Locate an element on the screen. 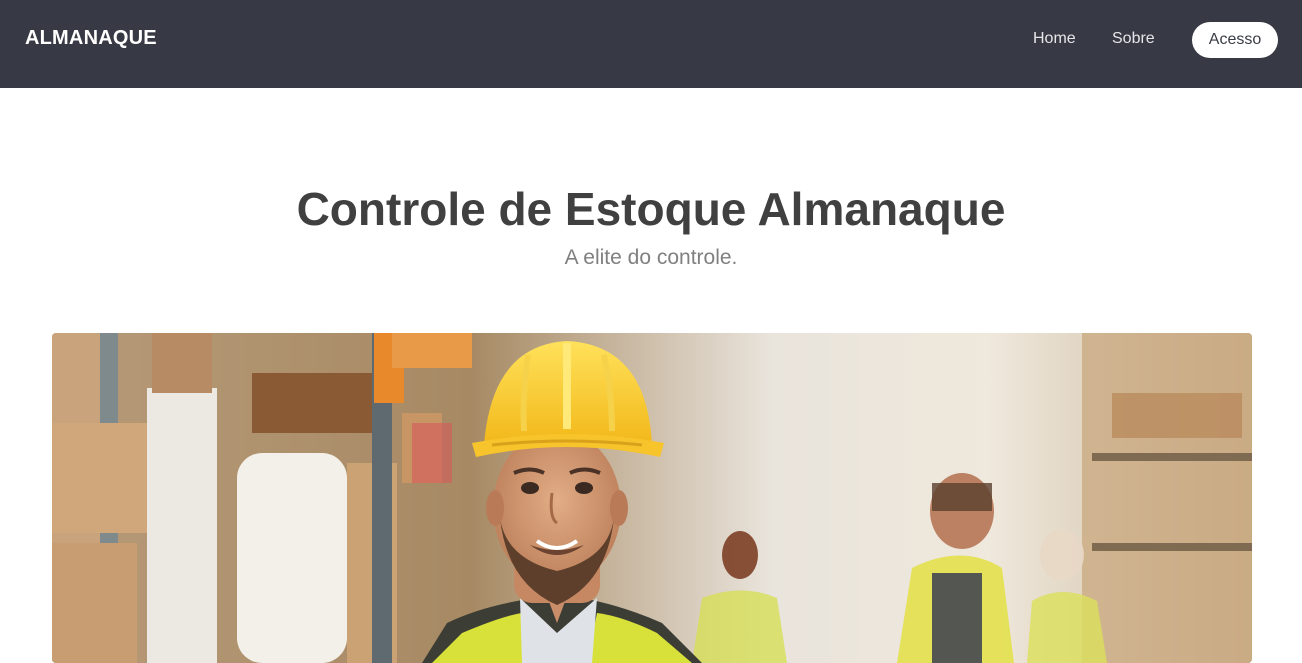 The image size is (1302, 663). page-title: Controle de Estoque Almanaque is located at coordinates (651, 209).